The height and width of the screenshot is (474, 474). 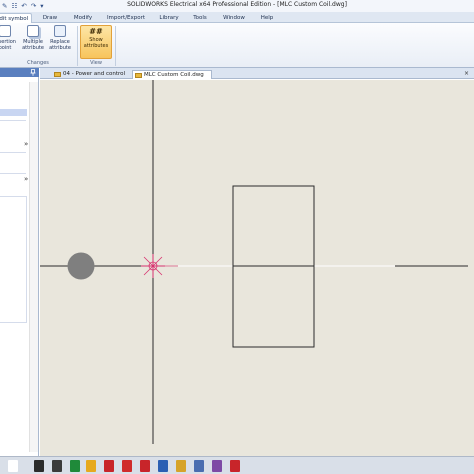 What do you see at coordinates (199, 466) in the screenshot?
I see `paint-icon` at bounding box center [199, 466].